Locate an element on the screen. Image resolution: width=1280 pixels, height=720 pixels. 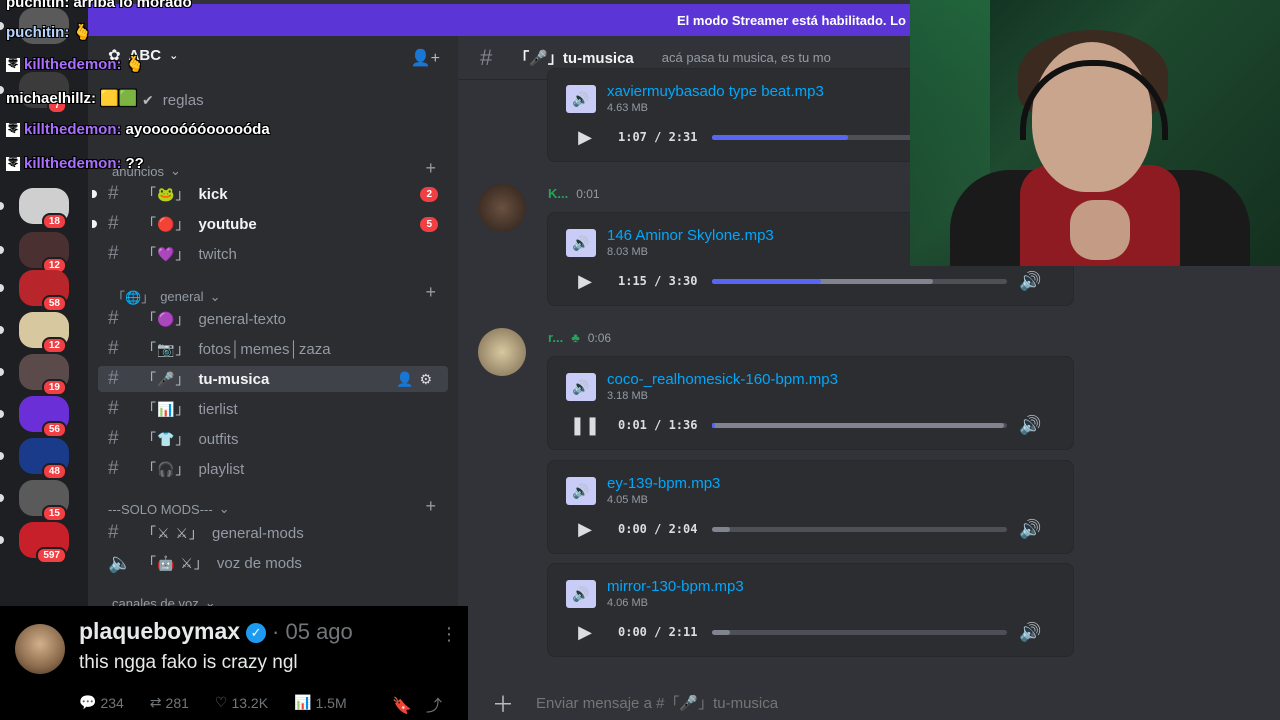
audio-player: ▶ 1:15 / 3:30 🔊 is located at coordinates (813, 281).